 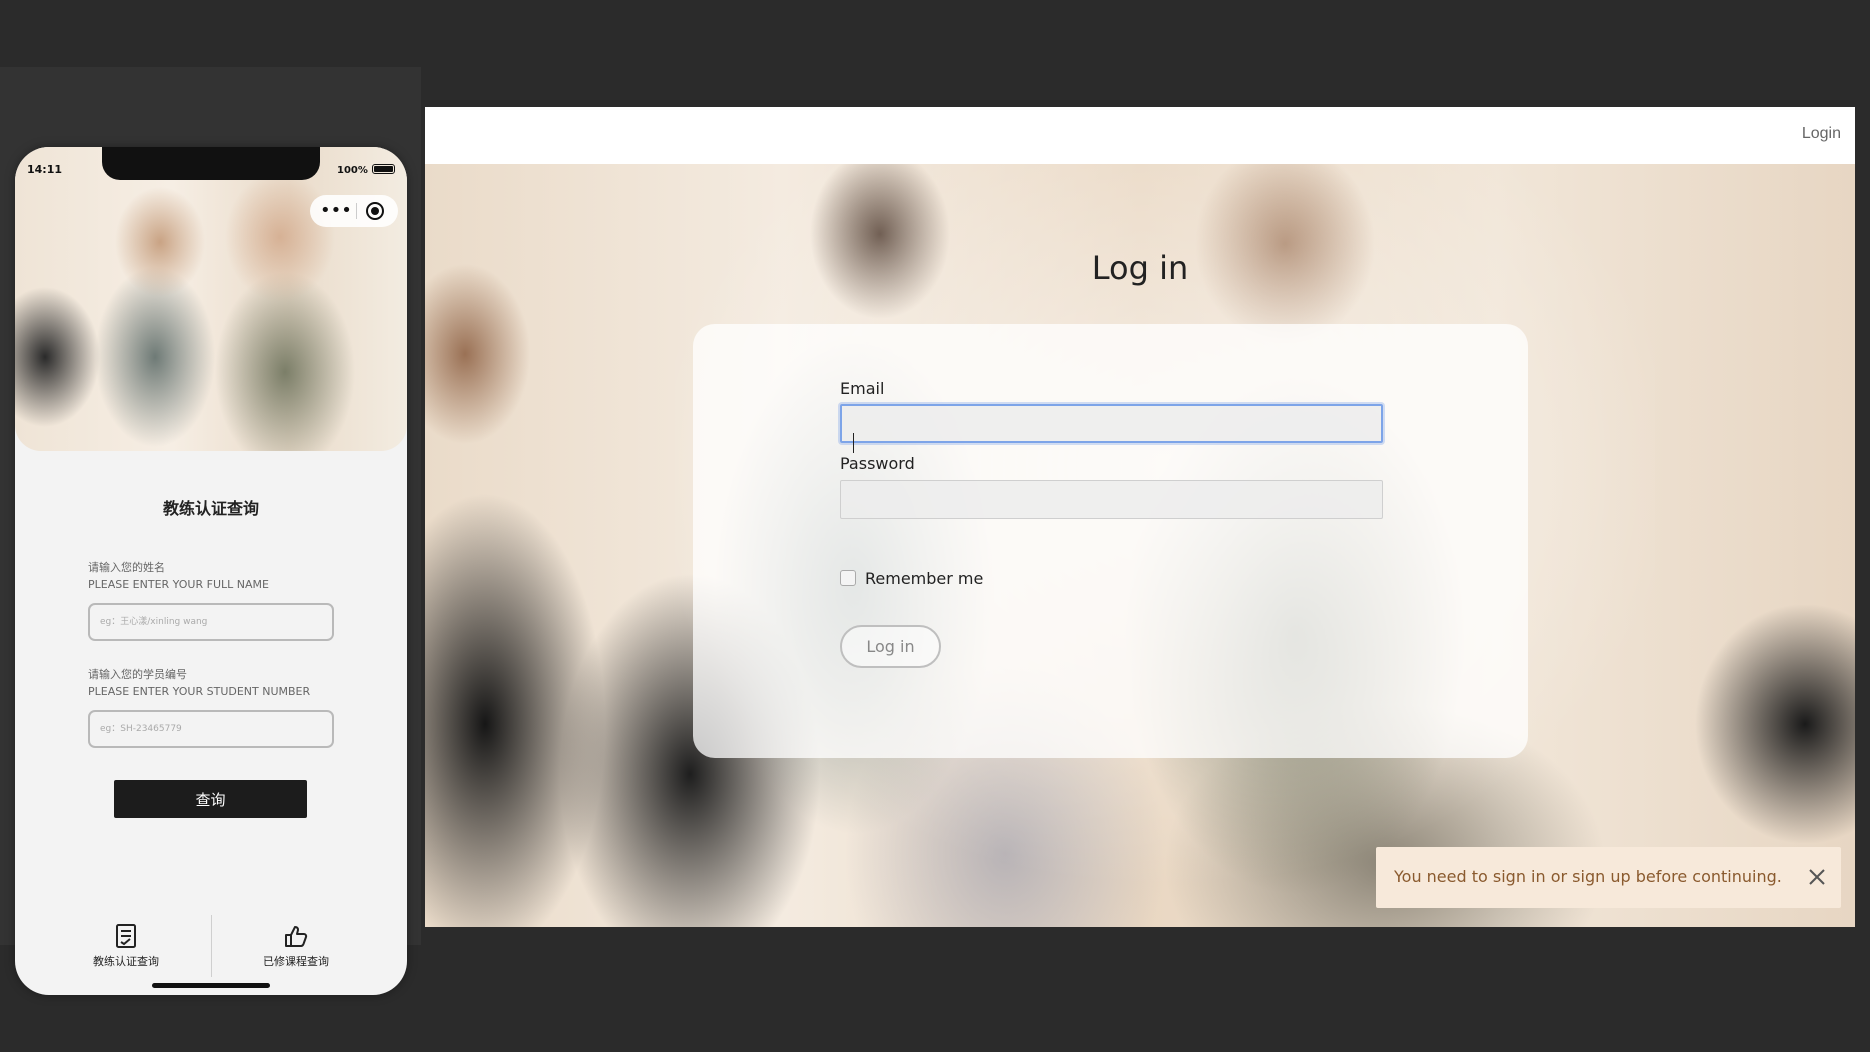 What do you see at coordinates (877, 463) in the screenshot?
I see `password-label: Password` at bounding box center [877, 463].